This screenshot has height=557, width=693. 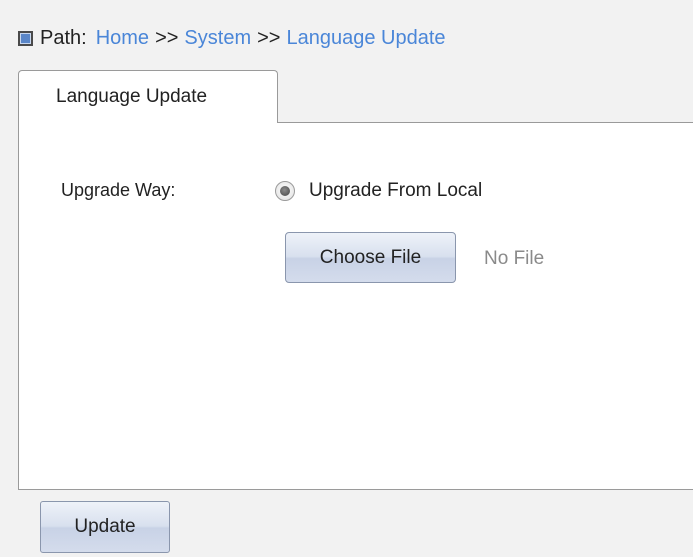 I want to click on choose-file-button: Choose File, so click(x=370, y=257).